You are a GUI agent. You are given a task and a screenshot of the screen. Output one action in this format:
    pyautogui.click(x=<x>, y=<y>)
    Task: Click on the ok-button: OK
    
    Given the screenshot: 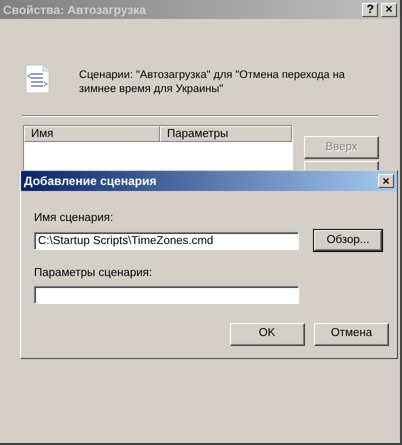 What is the action you would take?
    pyautogui.click(x=267, y=334)
    